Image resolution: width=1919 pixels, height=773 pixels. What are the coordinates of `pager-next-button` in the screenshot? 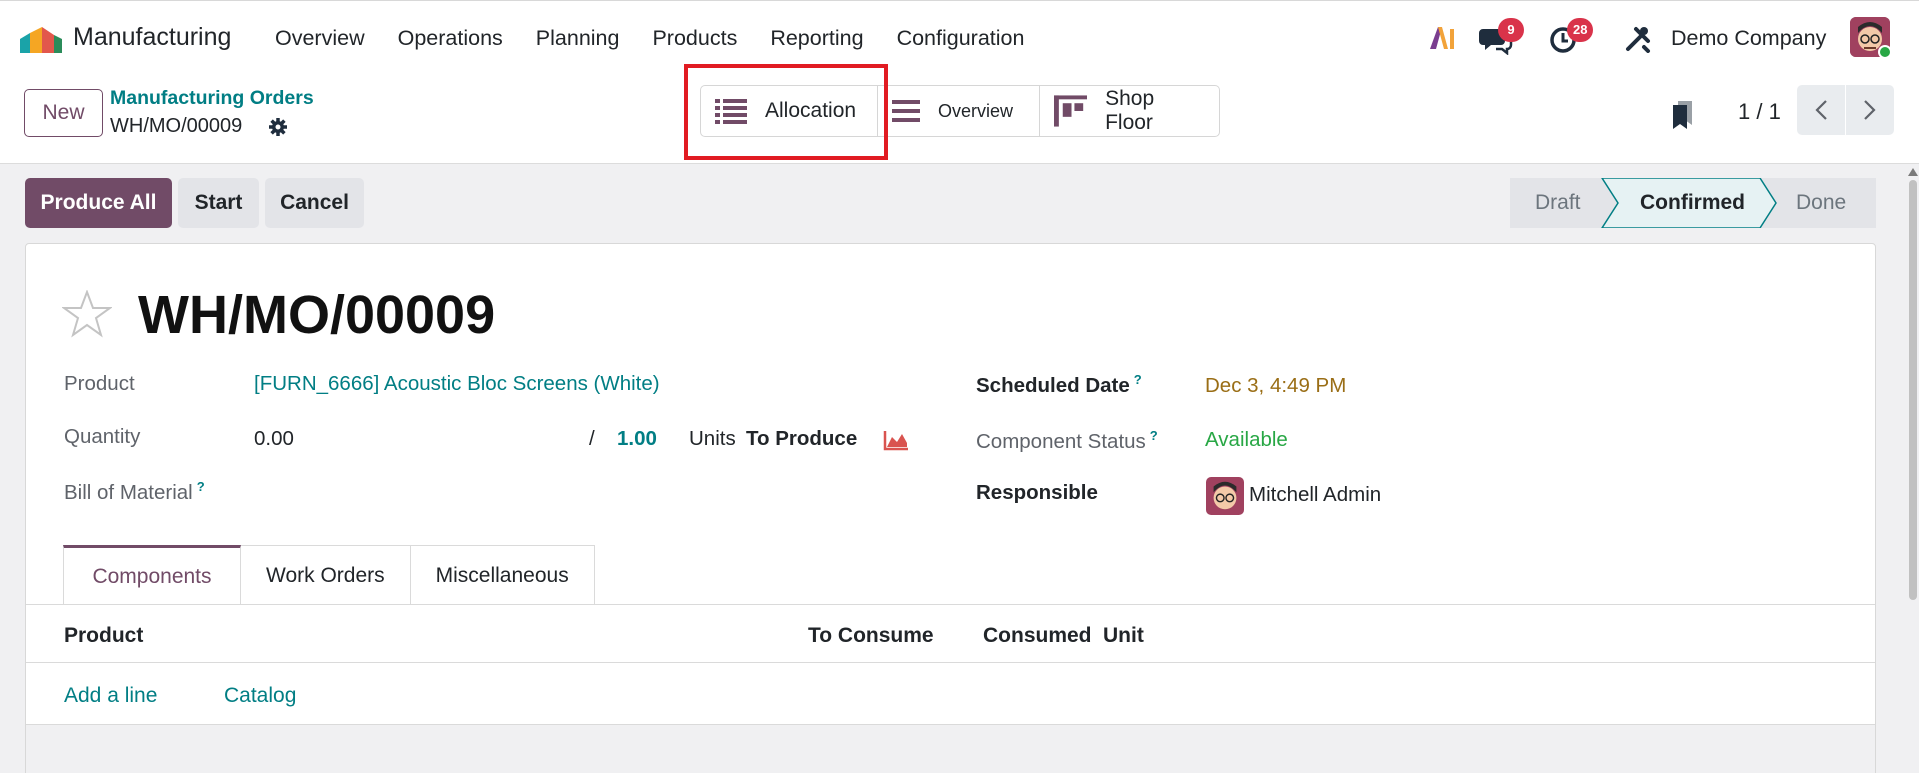 It's located at (1870, 110).